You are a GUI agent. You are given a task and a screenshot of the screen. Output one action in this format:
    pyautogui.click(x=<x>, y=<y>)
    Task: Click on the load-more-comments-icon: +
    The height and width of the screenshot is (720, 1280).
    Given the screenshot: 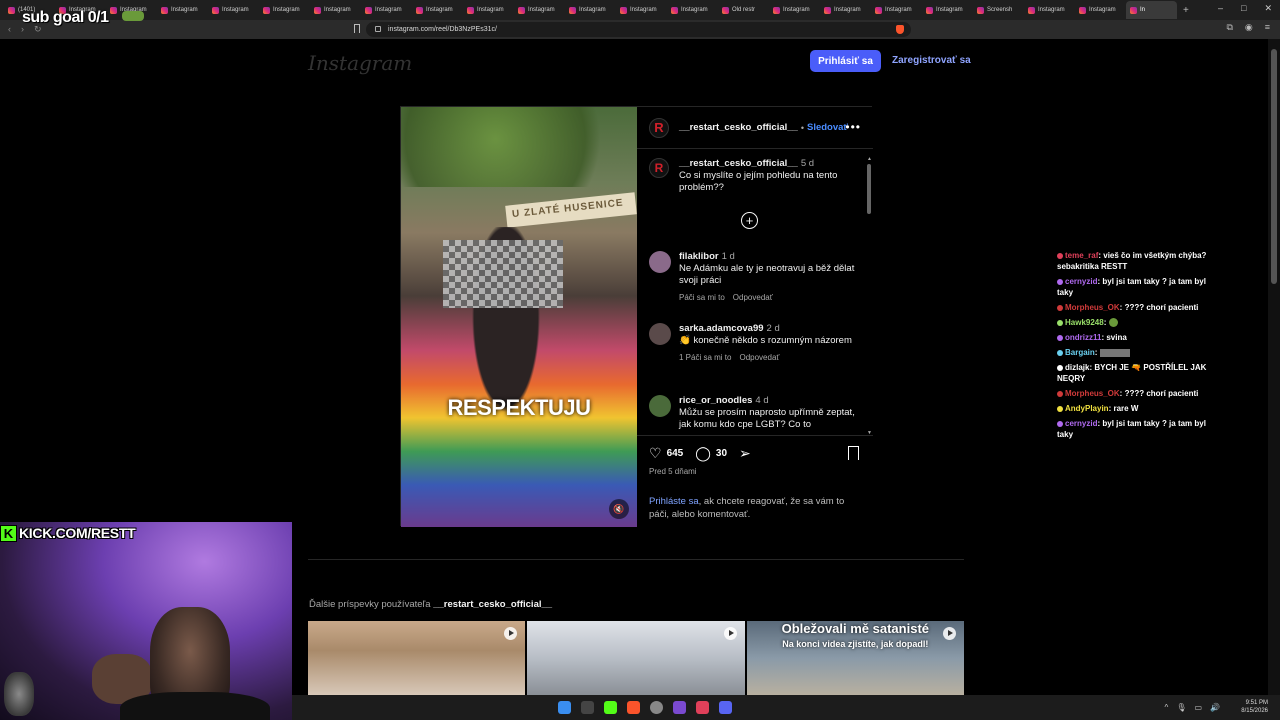 What is the action you would take?
    pyautogui.click(x=749, y=220)
    